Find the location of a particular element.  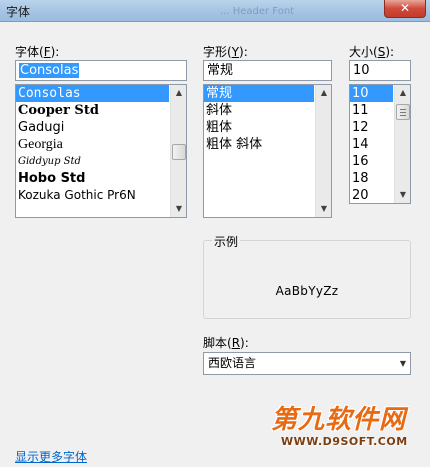

script-select: 西欧语言 ▼ is located at coordinates (307, 363).